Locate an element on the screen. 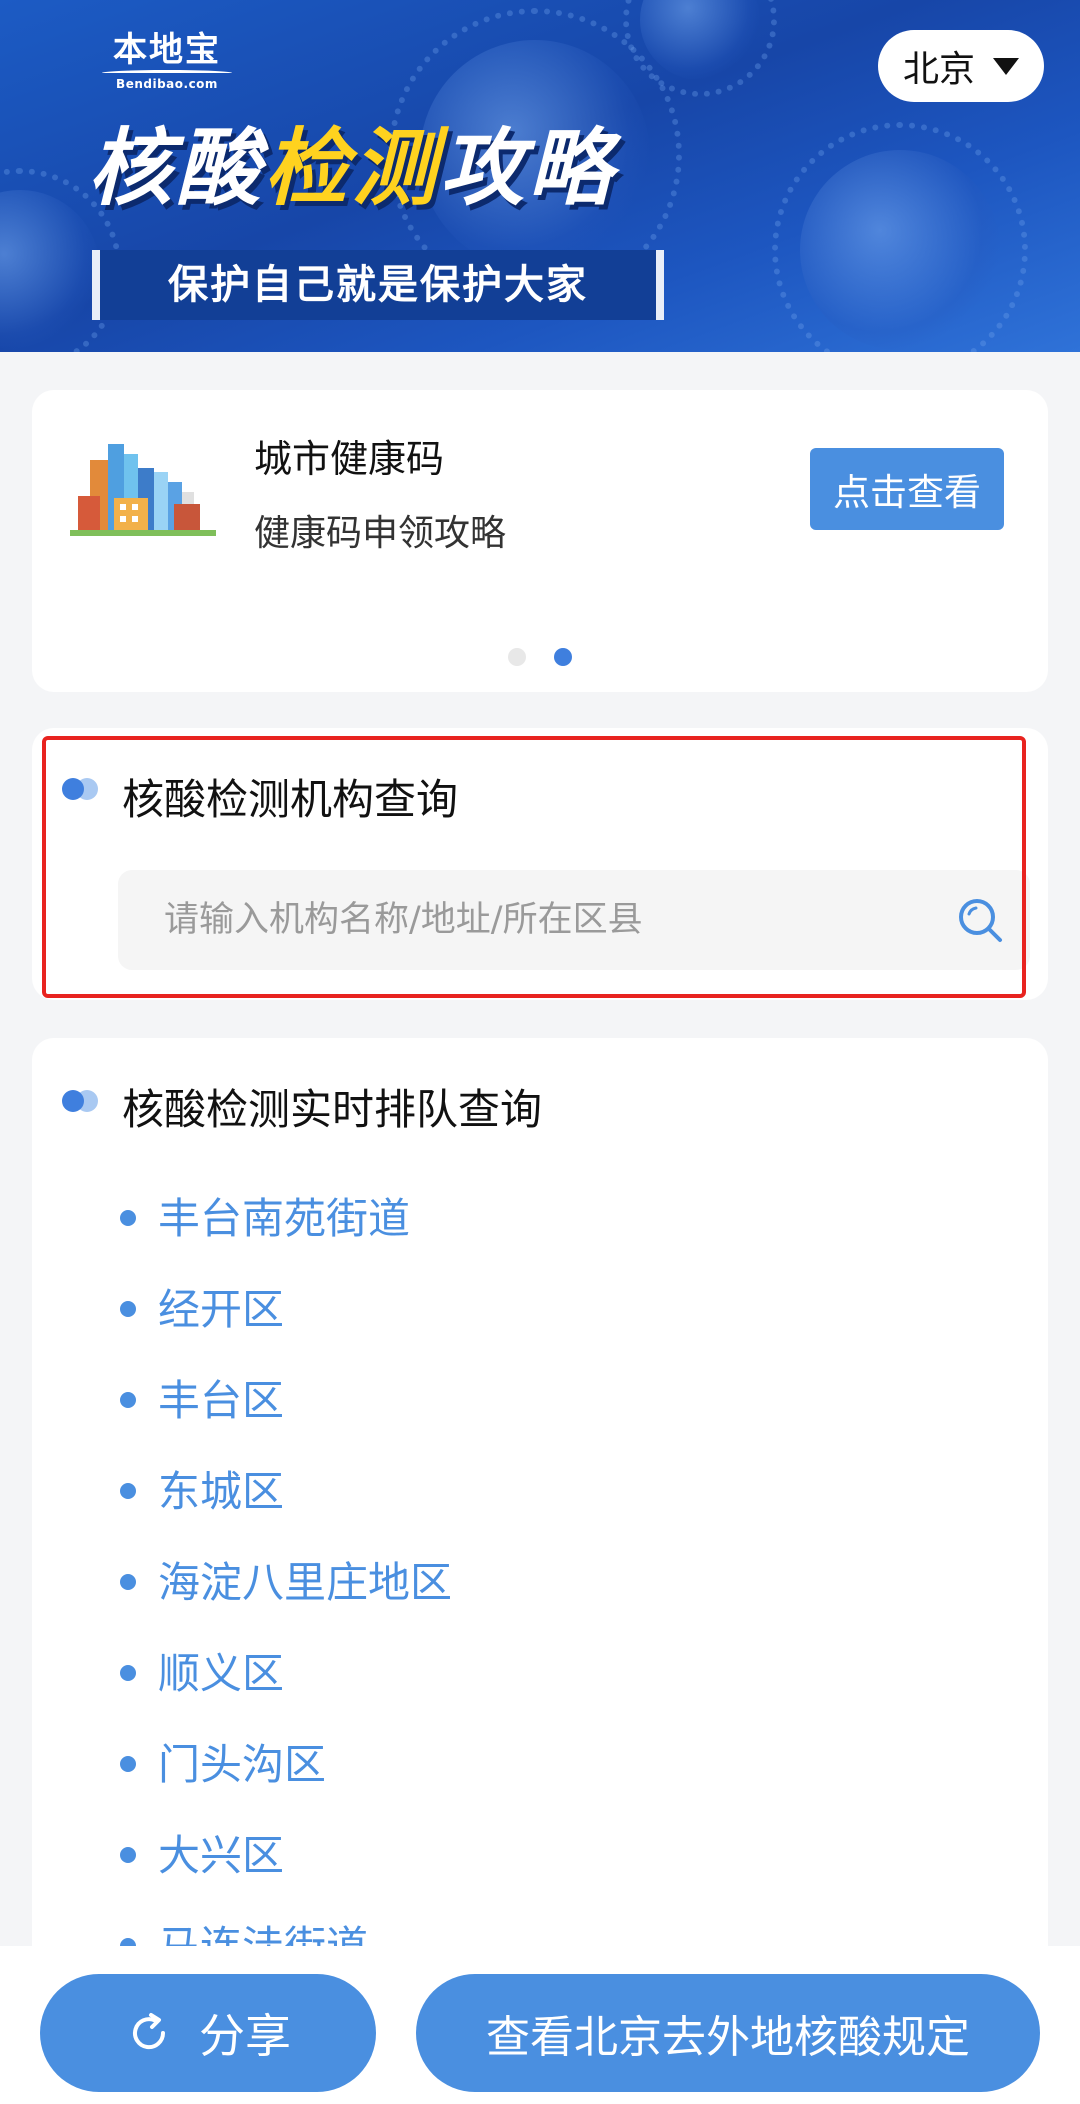 This screenshot has height=2104, width=1080. bottom-action-bar: 分享 查看北京去外地核酸规定 is located at coordinates (540, 2025).